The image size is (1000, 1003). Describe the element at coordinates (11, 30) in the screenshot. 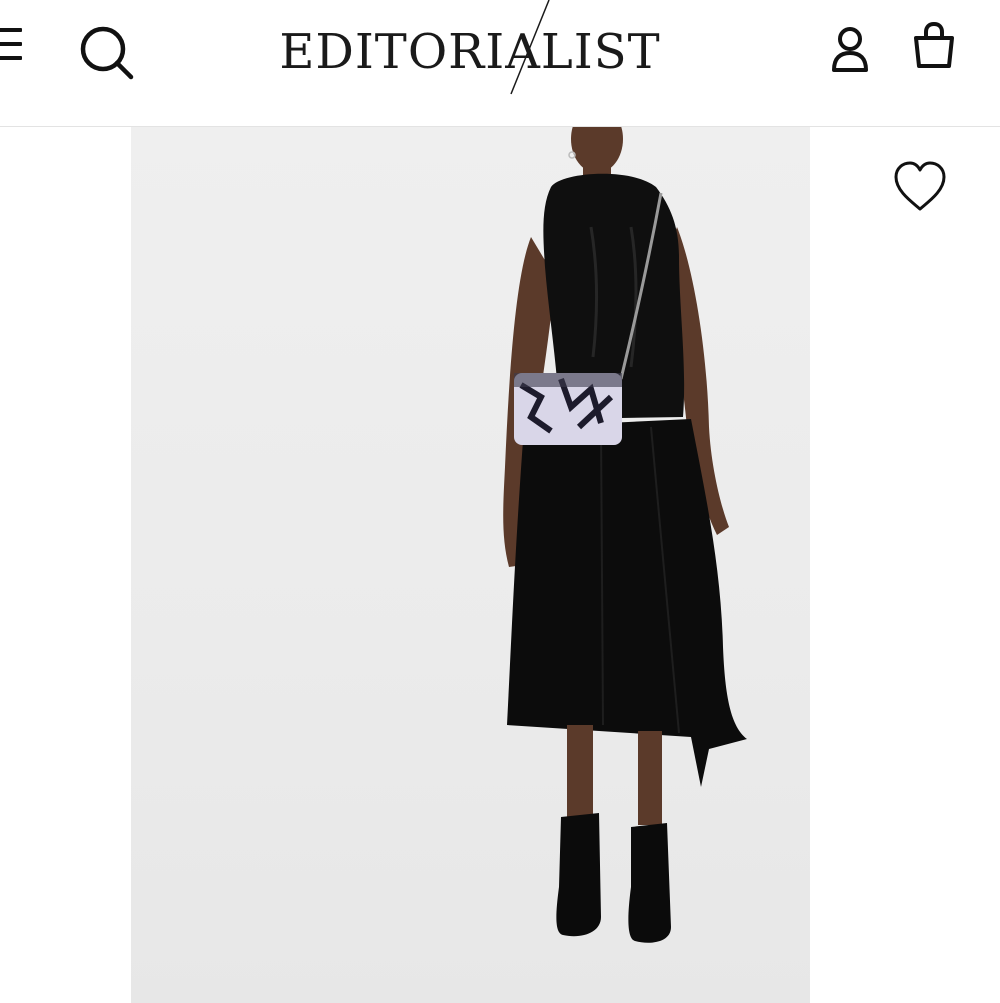

I see `hamburger-menu-icon` at that location.